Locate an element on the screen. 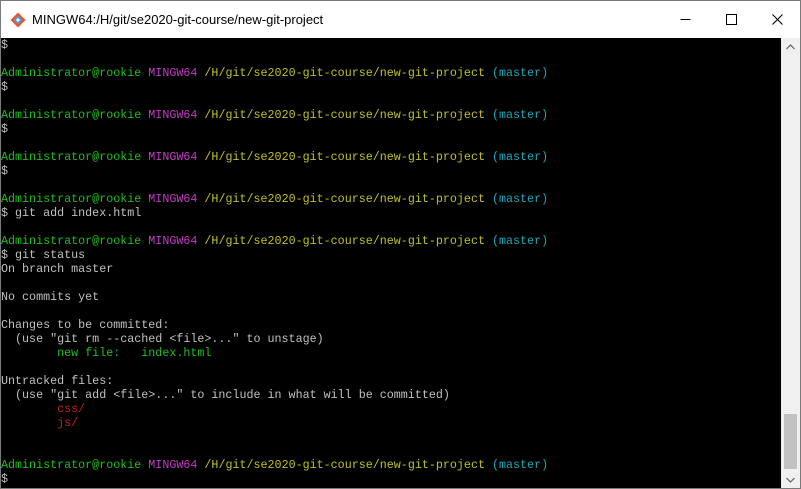 This screenshot has width=801, height=489. window-controls is located at coordinates (731, 19).